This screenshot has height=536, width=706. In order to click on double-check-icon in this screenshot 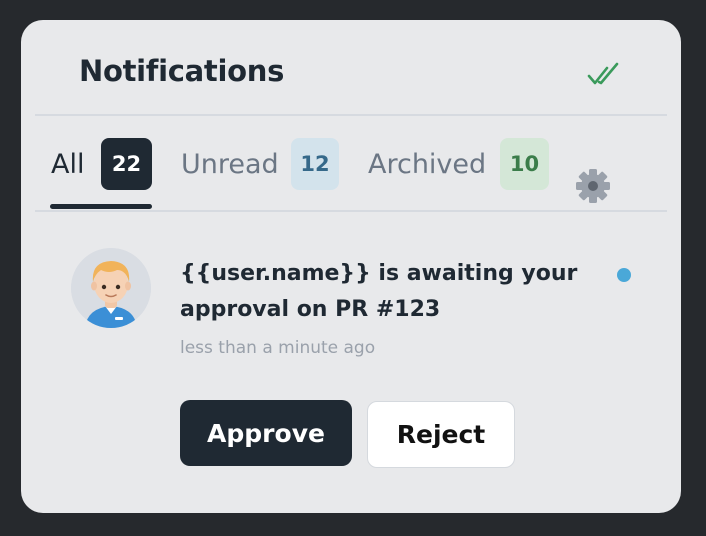, I will do `click(605, 75)`.